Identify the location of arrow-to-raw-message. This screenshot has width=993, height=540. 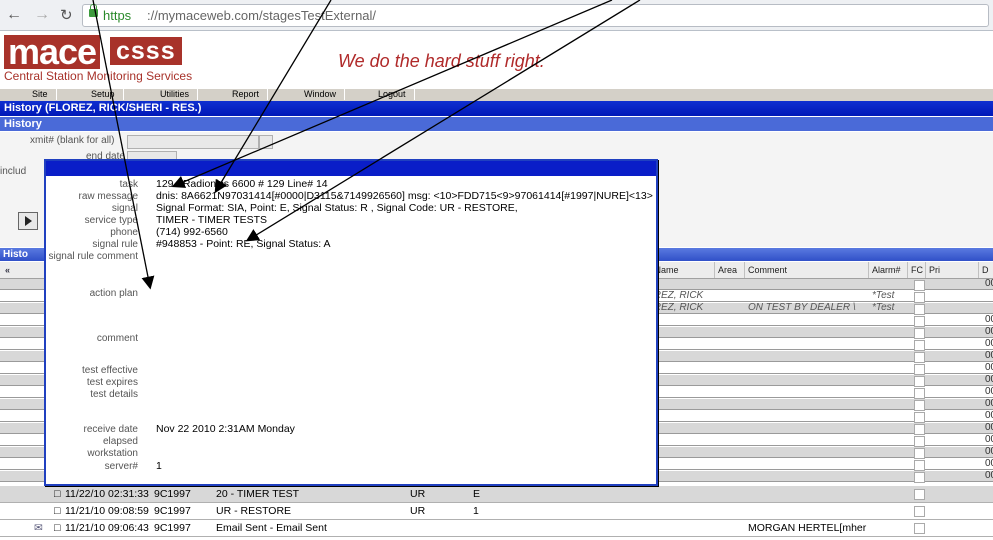
(273, 97).